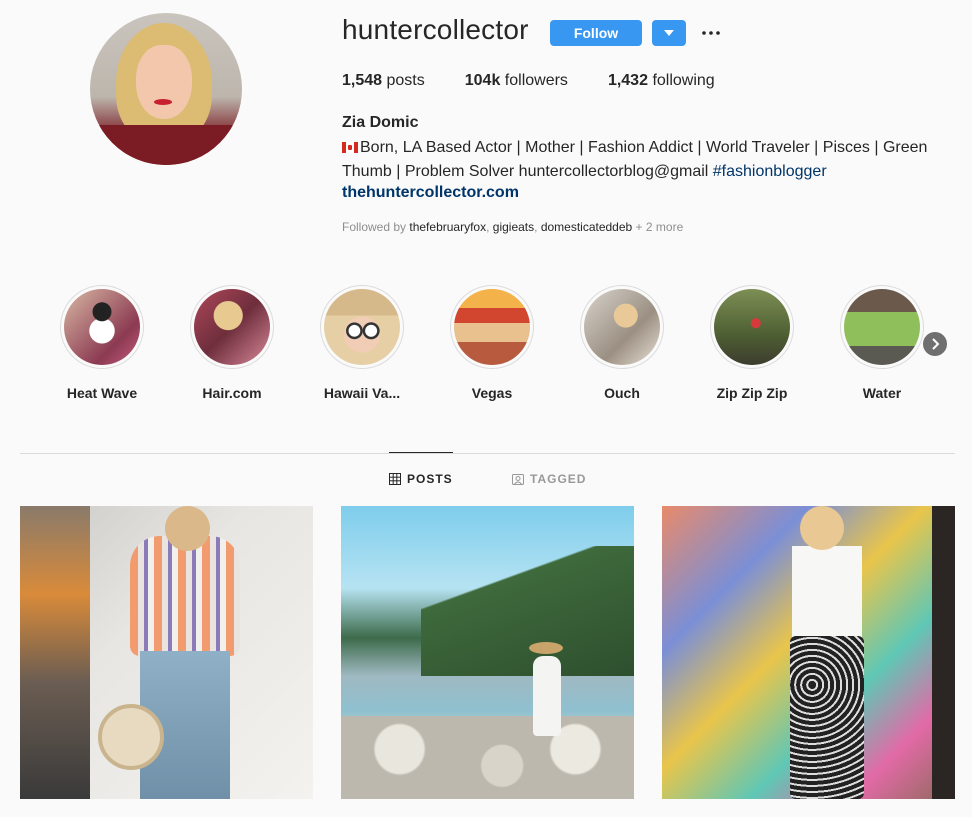 The width and height of the screenshot is (972, 817). I want to click on suggested-dropdown-button, so click(669, 33).